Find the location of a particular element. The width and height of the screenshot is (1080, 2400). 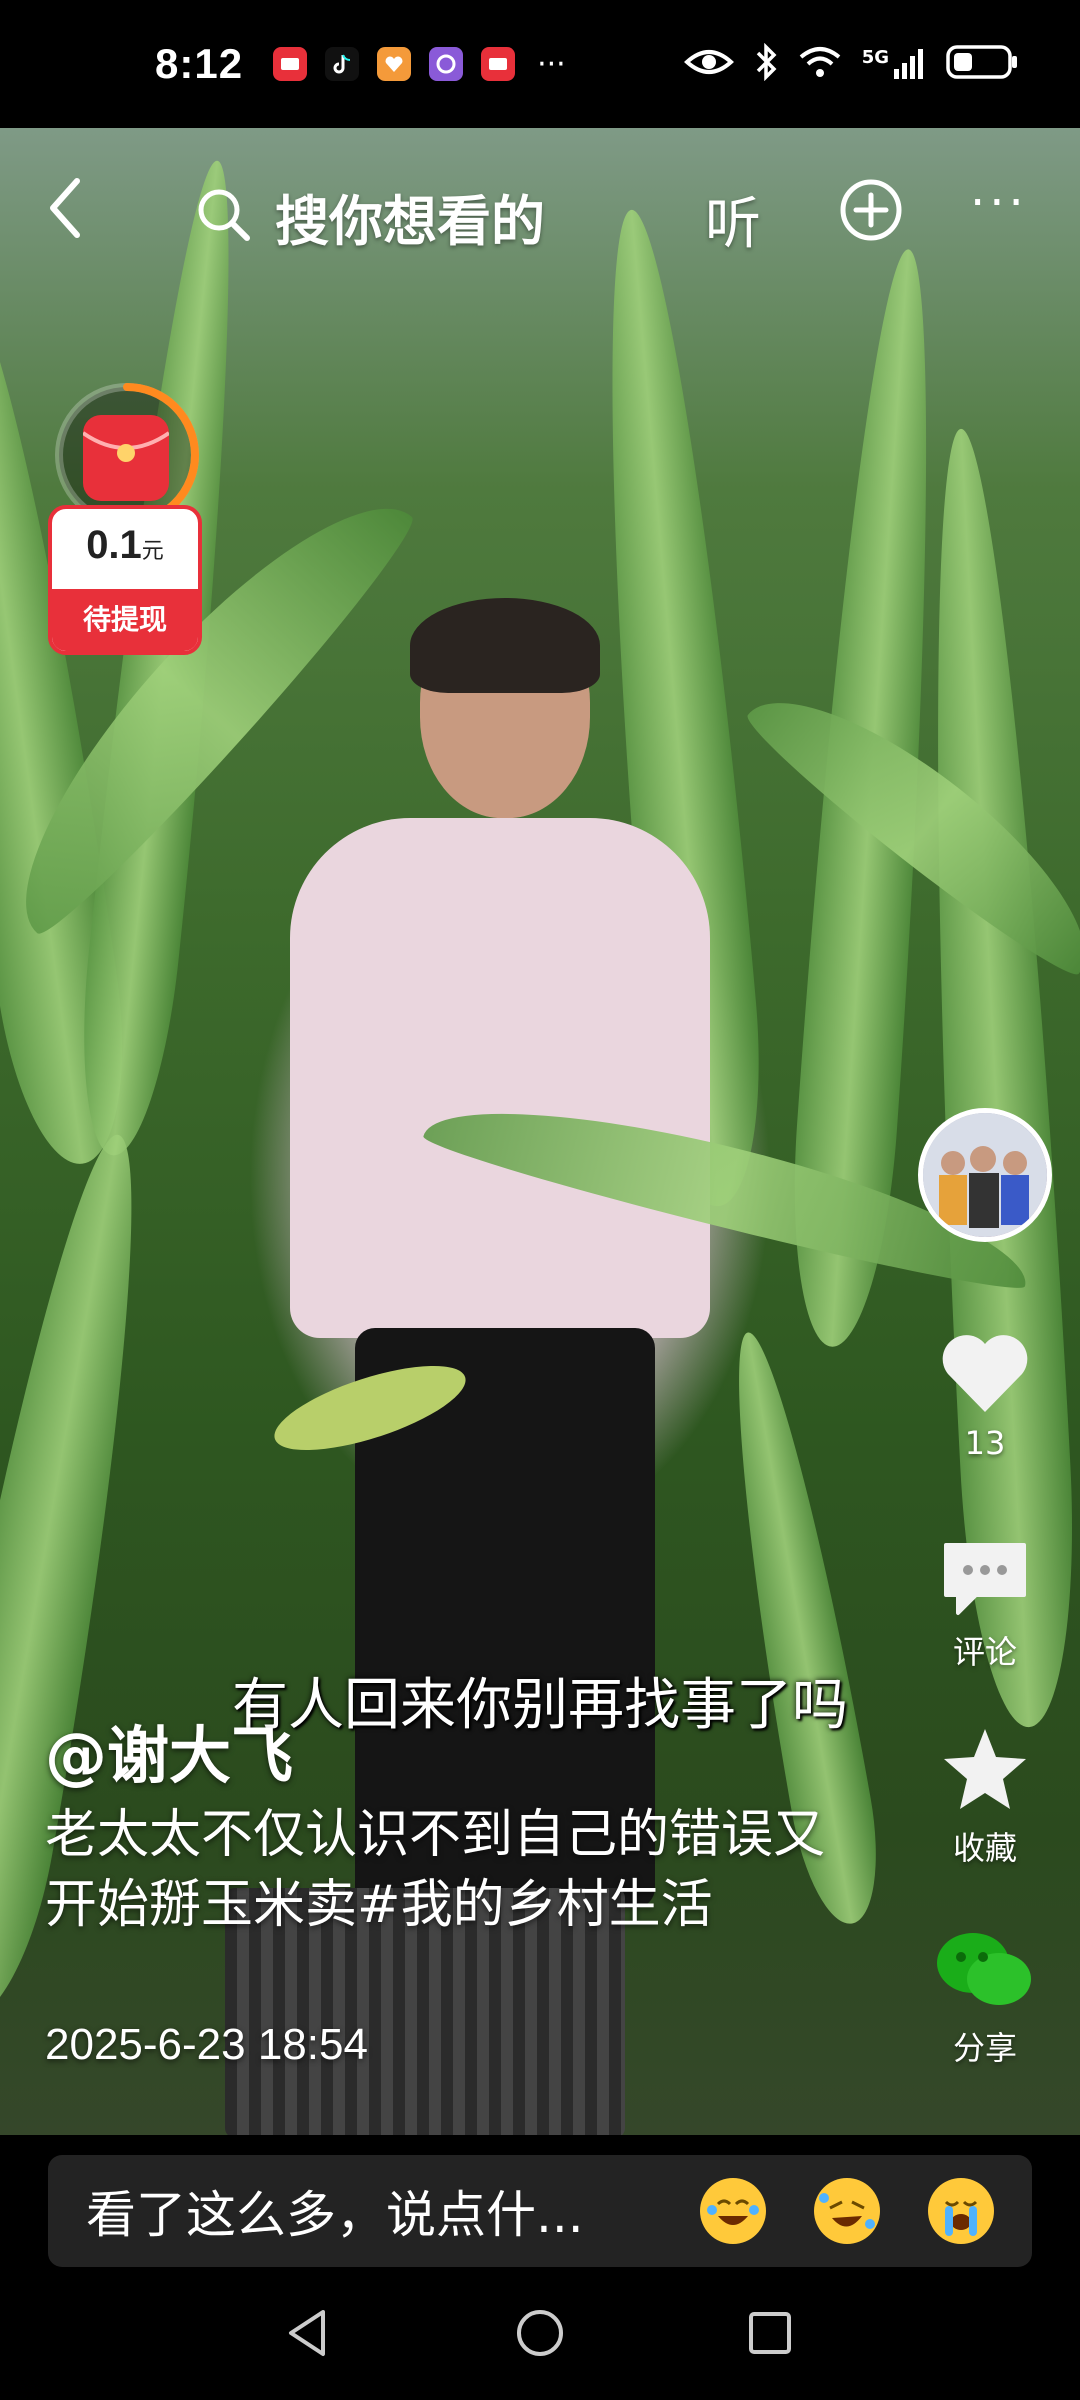

status-bar: 8:12 ··· 5G is located at coordinates (540, 64).